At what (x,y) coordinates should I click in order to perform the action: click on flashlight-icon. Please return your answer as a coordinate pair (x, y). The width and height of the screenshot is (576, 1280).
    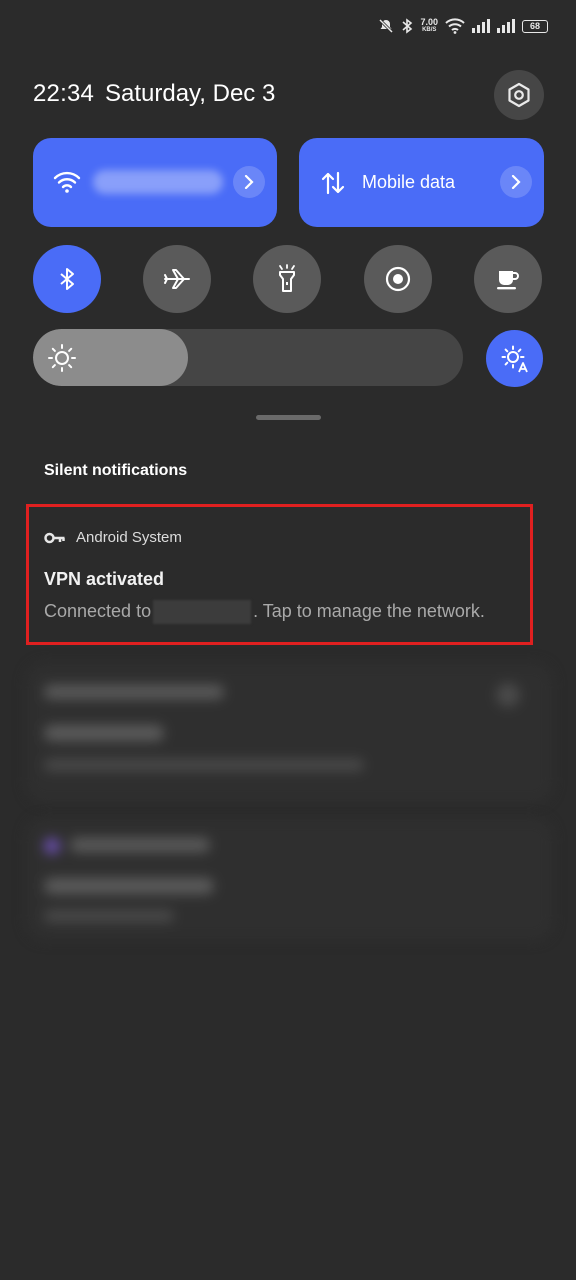
    Looking at the image, I should click on (287, 278).